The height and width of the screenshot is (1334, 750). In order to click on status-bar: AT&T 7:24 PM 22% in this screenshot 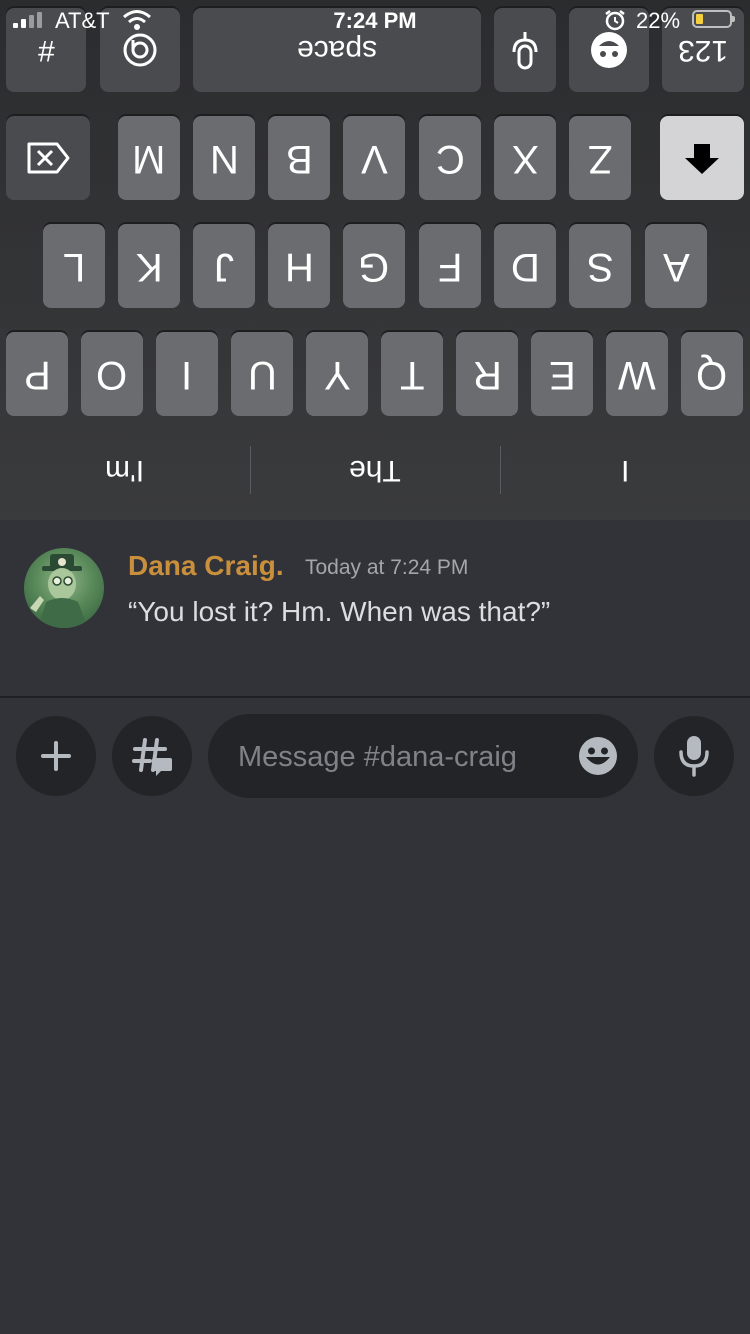, I will do `click(375, 20)`.